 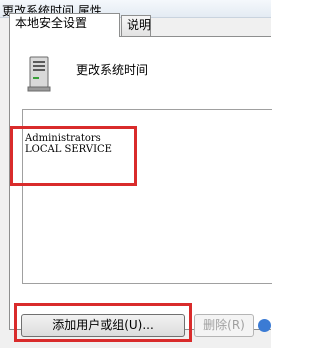 What do you see at coordinates (112, 70) in the screenshot?
I see `policy-name: 更改系统时间` at bounding box center [112, 70].